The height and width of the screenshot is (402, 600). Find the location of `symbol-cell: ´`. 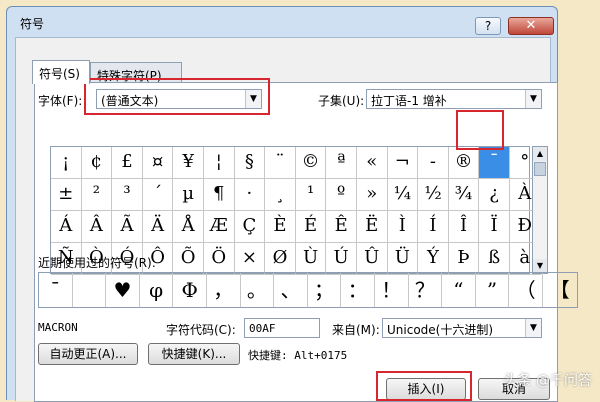

symbol-cell: ´ is located at coordinates (158, 195).